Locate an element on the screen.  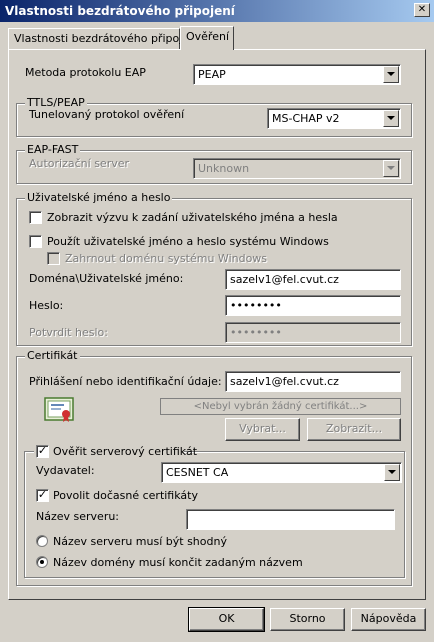
issuer-dropdown-button is located at coordinates (392, 472).